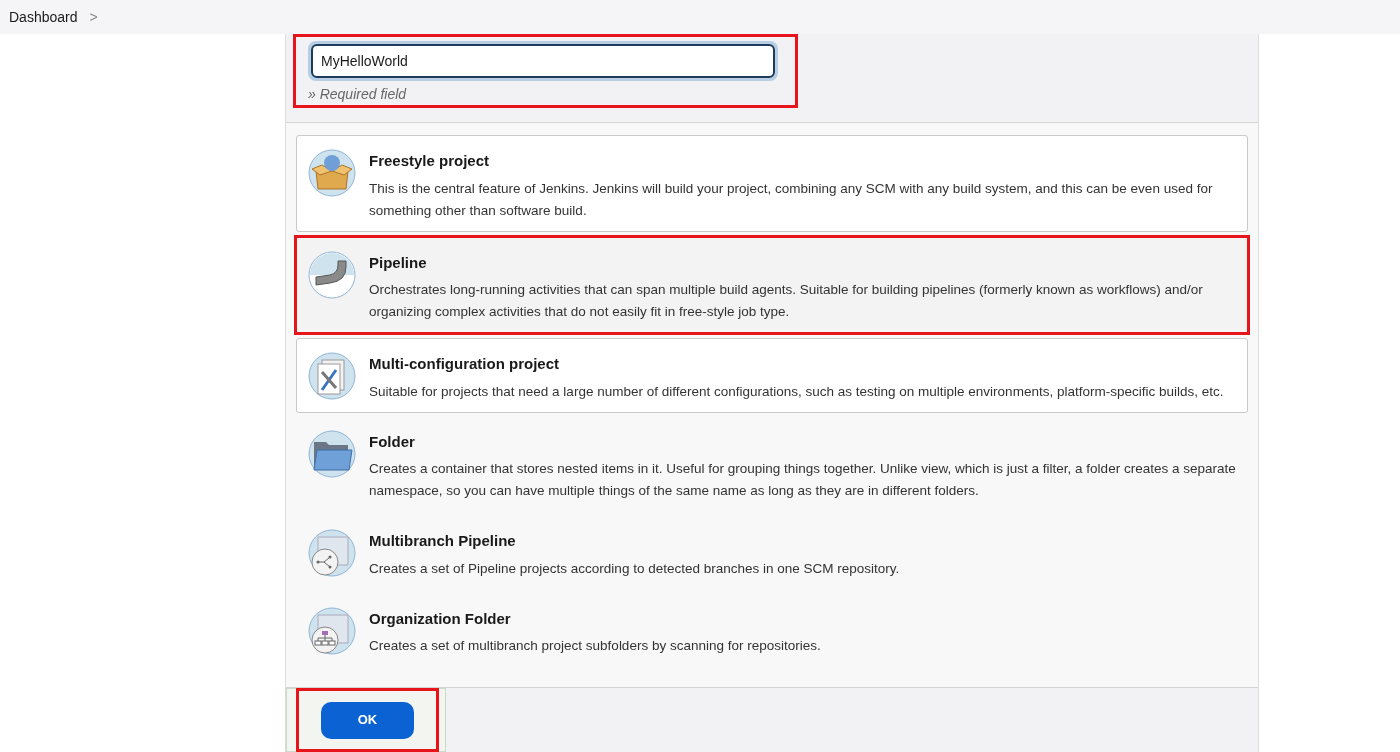  Describe the element at coordinates (332, 376) in the screenshot. I see `tools-icon` at that location.